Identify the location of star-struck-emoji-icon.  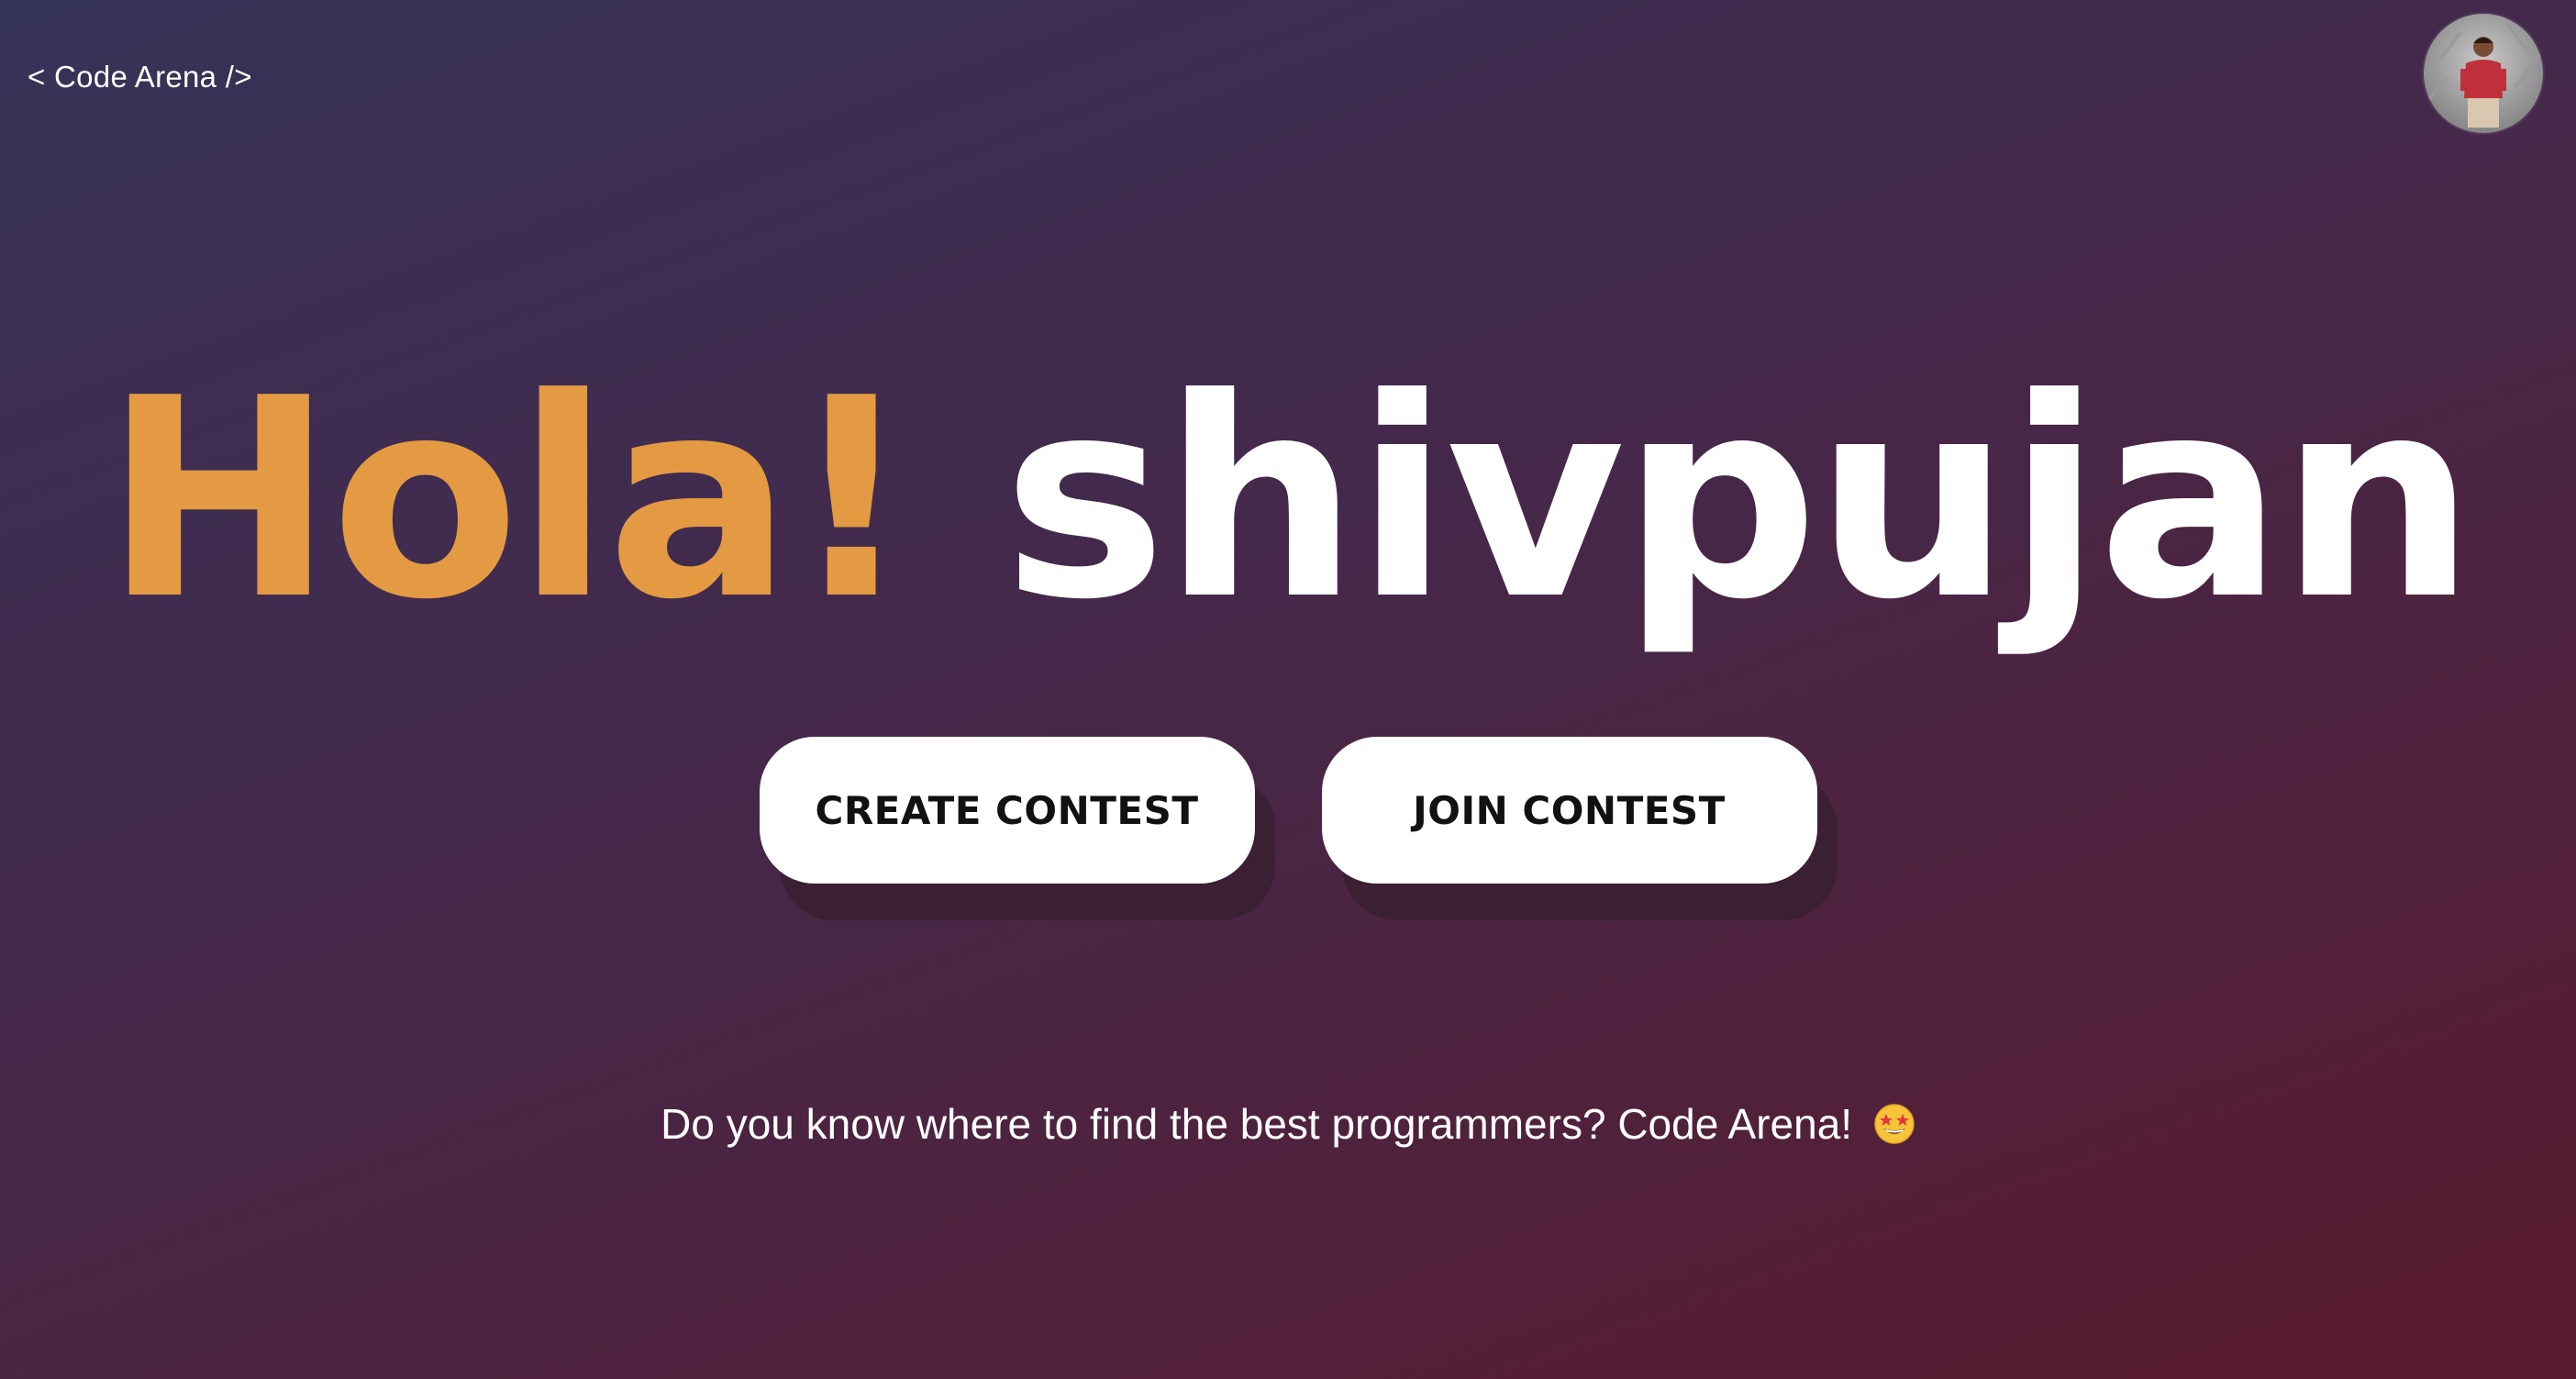
(1894, 1124).